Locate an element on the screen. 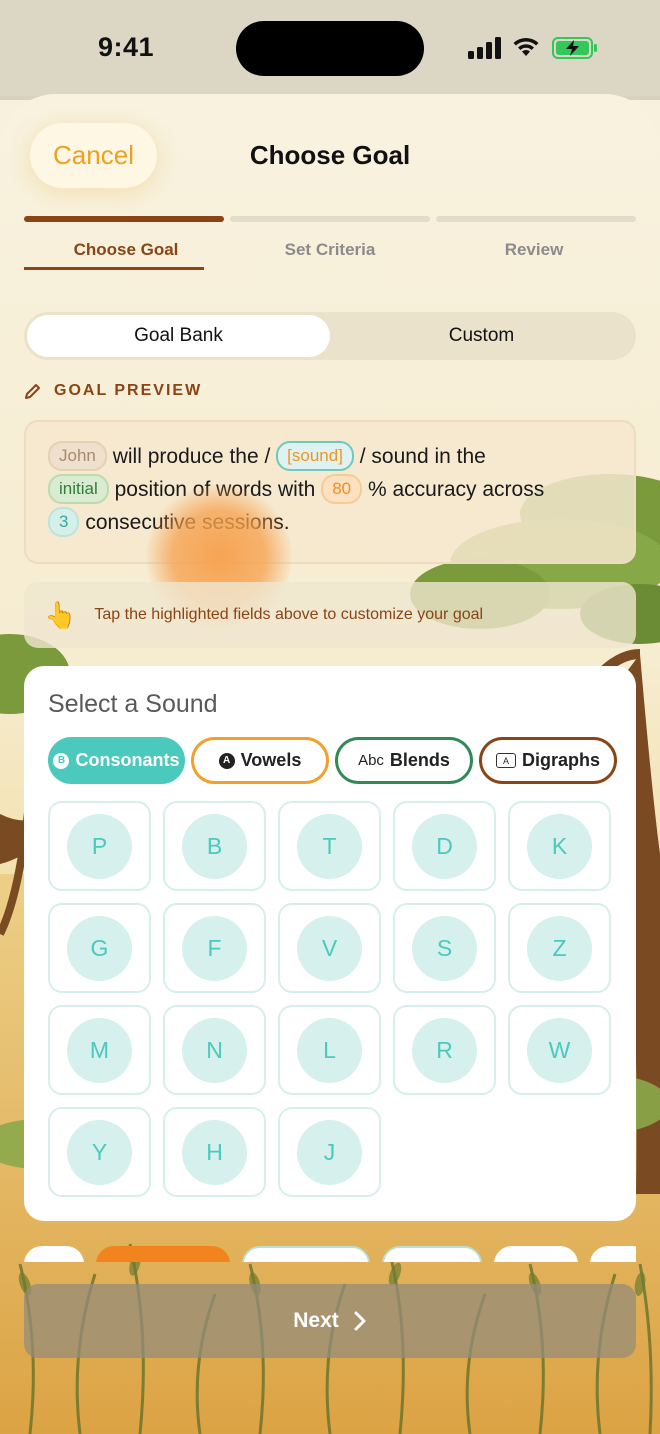 The height and width of the screenshot is (1434, 660). signal-icon is located at coordinates (484, 48).